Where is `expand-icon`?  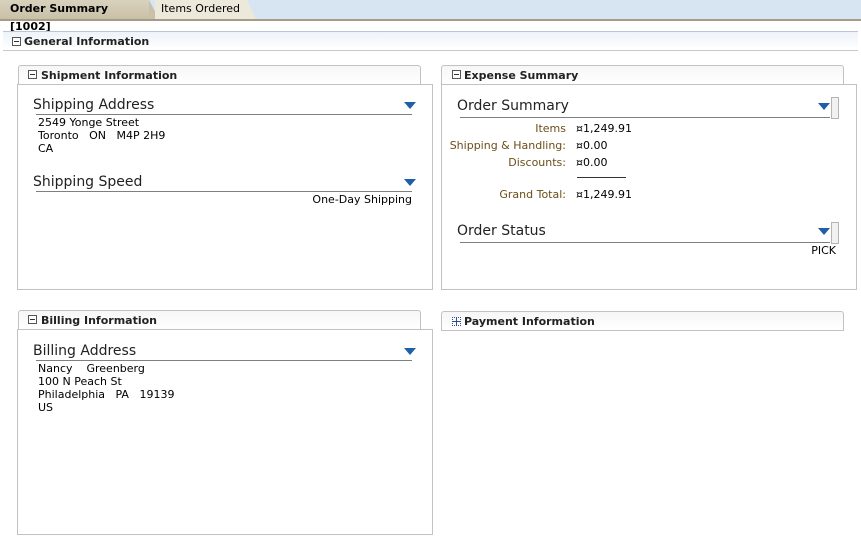 expand-icon is located at coordinates (456, 321).